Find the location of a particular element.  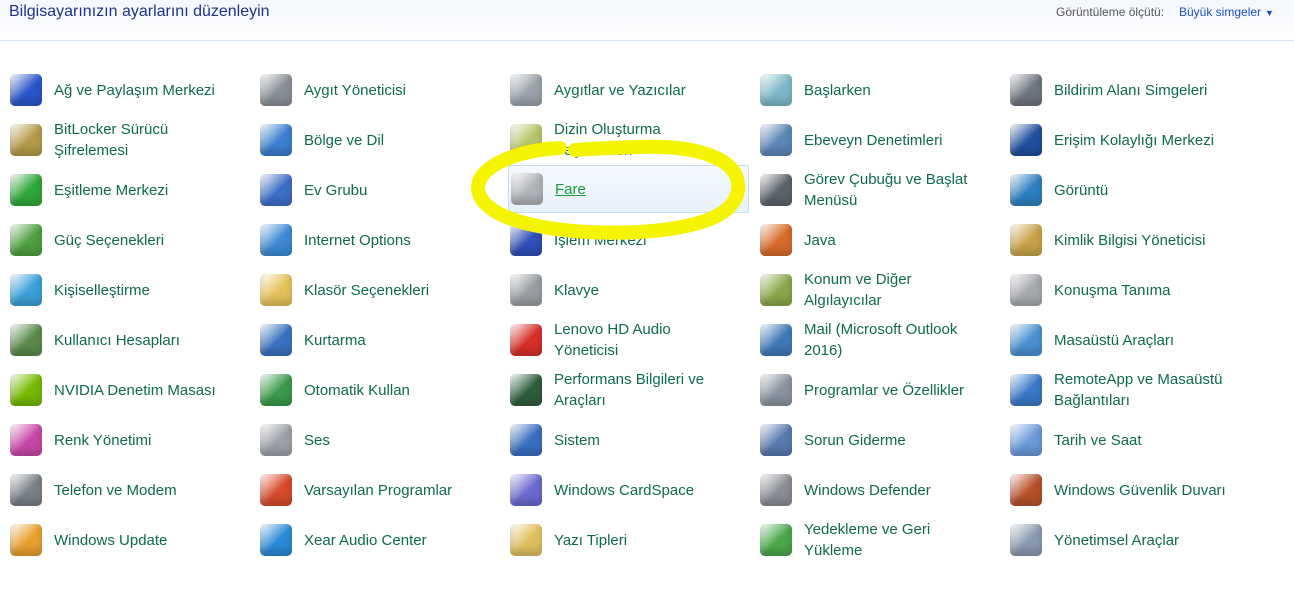

page-title: Bilgisayarınızın ayarlarını düzenleyin is located at coordinates (139, 11).